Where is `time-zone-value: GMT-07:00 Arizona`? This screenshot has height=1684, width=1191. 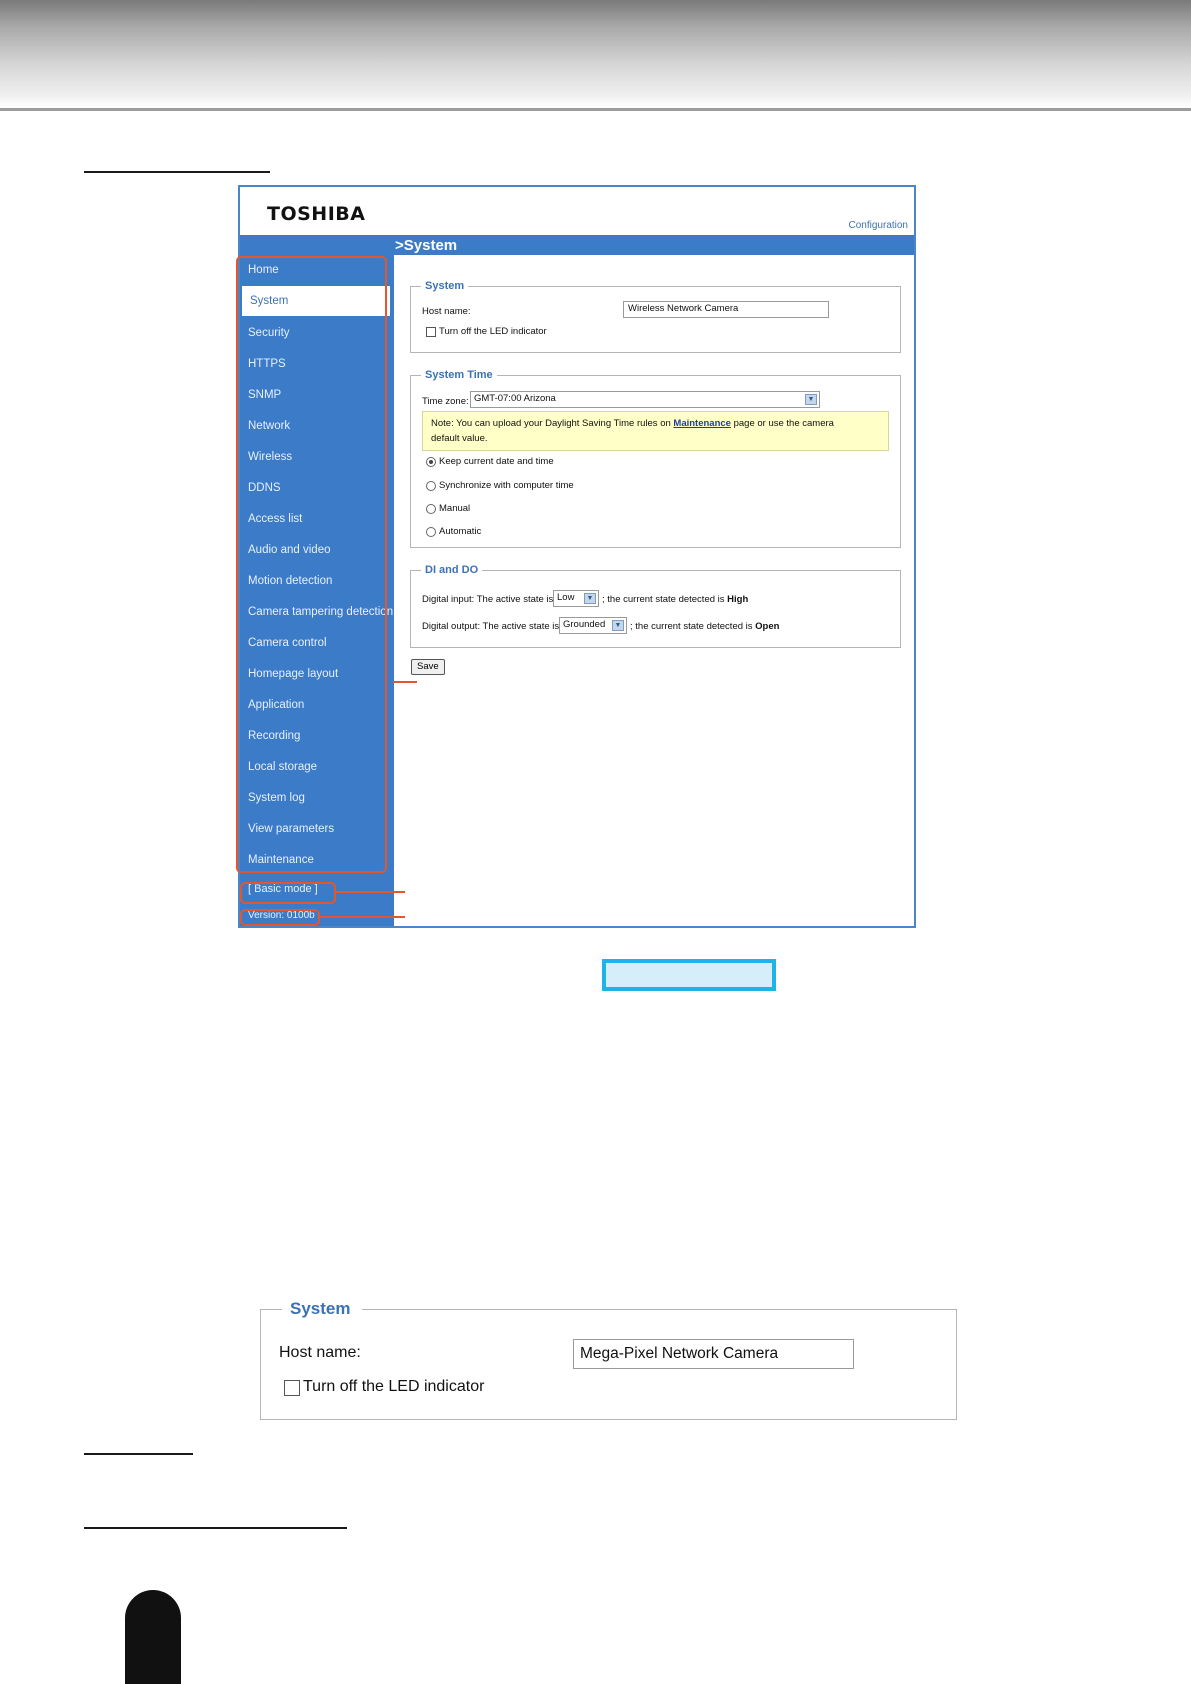 time-zone-value: GMT-07:00 Arizona is located at coordinates (515, 398).